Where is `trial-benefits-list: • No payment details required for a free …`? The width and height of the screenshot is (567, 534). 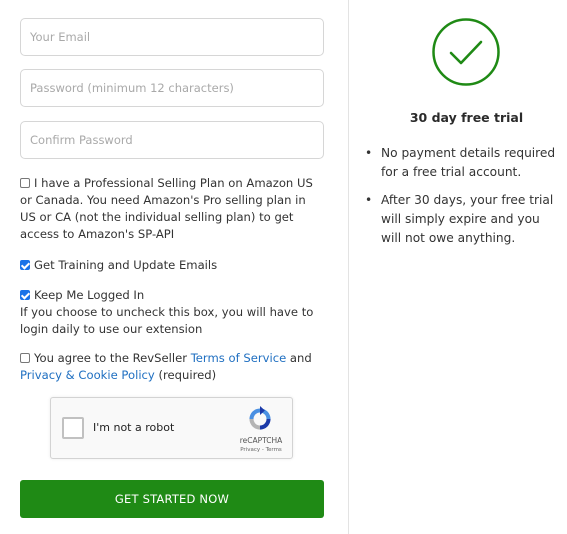
trial-benefits-list: • No payment details required for a free … is located at coordinates (463, 200).